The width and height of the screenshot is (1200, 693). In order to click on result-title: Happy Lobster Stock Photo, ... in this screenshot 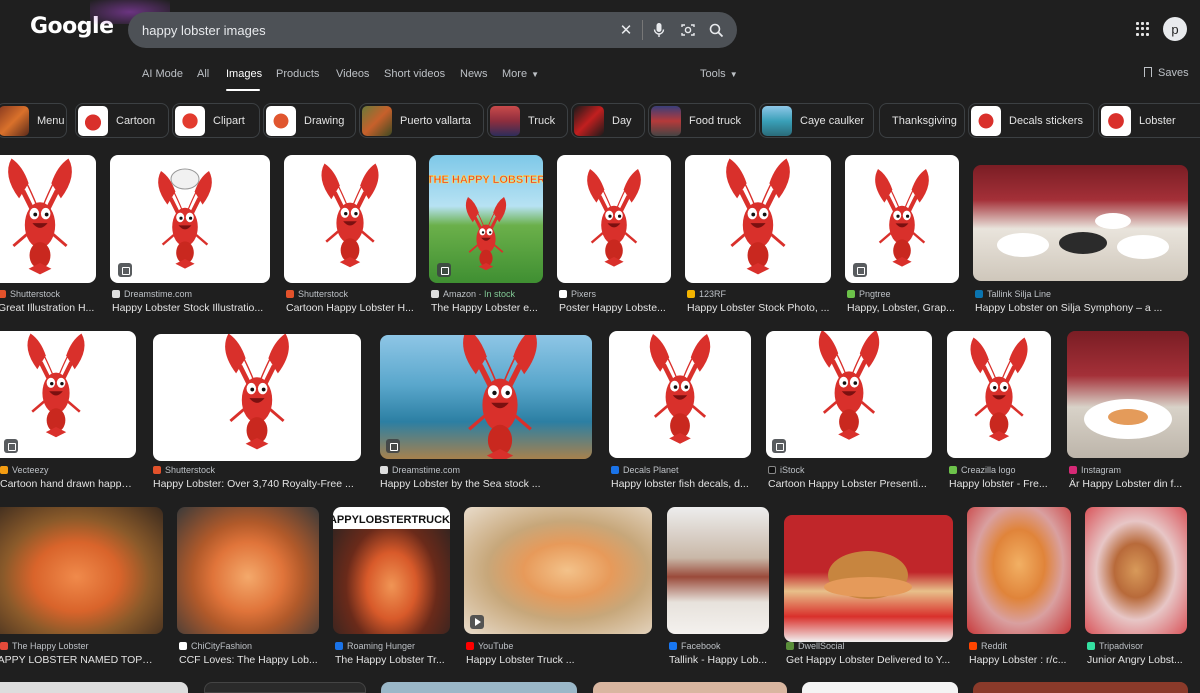, I will do `click(759, 308)`.